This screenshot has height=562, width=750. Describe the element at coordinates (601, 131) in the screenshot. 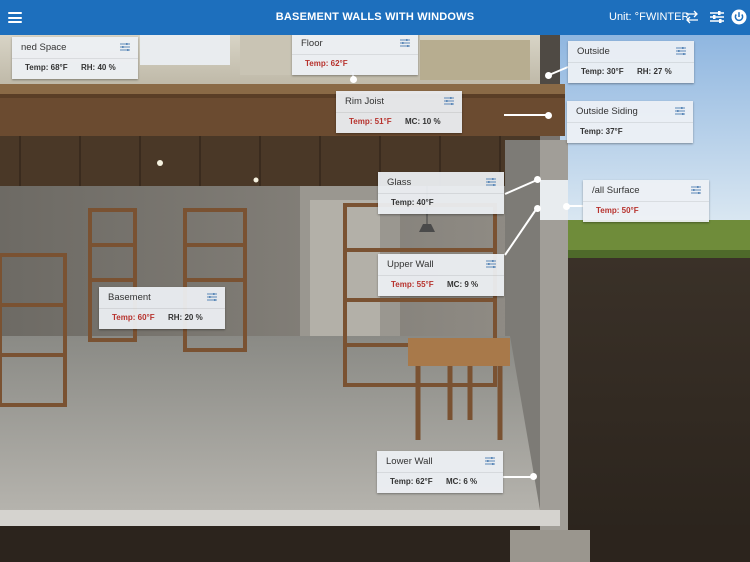

I see `card-temp: Temp: 37°F` at that location.